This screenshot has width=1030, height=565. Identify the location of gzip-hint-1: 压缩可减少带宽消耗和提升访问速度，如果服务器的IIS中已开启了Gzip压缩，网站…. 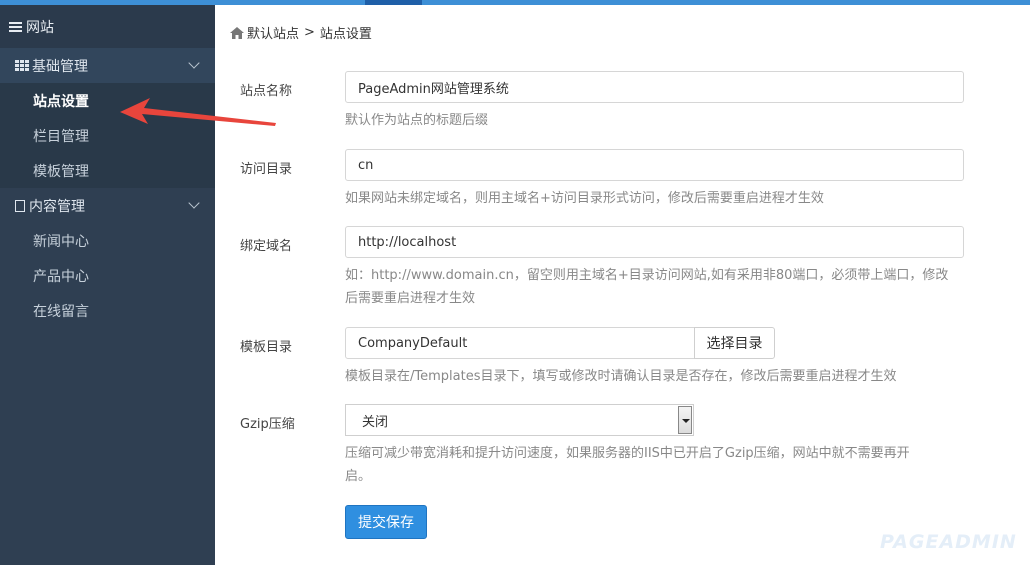
(627, 453).